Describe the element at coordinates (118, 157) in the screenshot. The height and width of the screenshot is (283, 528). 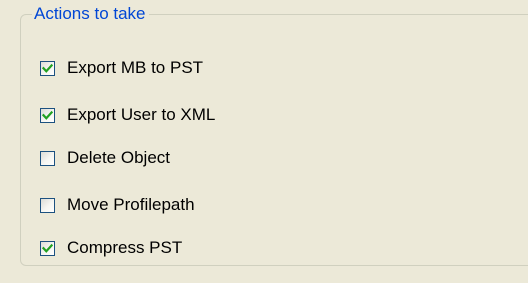
I see `checkbox-label: Delete Object` at that location.